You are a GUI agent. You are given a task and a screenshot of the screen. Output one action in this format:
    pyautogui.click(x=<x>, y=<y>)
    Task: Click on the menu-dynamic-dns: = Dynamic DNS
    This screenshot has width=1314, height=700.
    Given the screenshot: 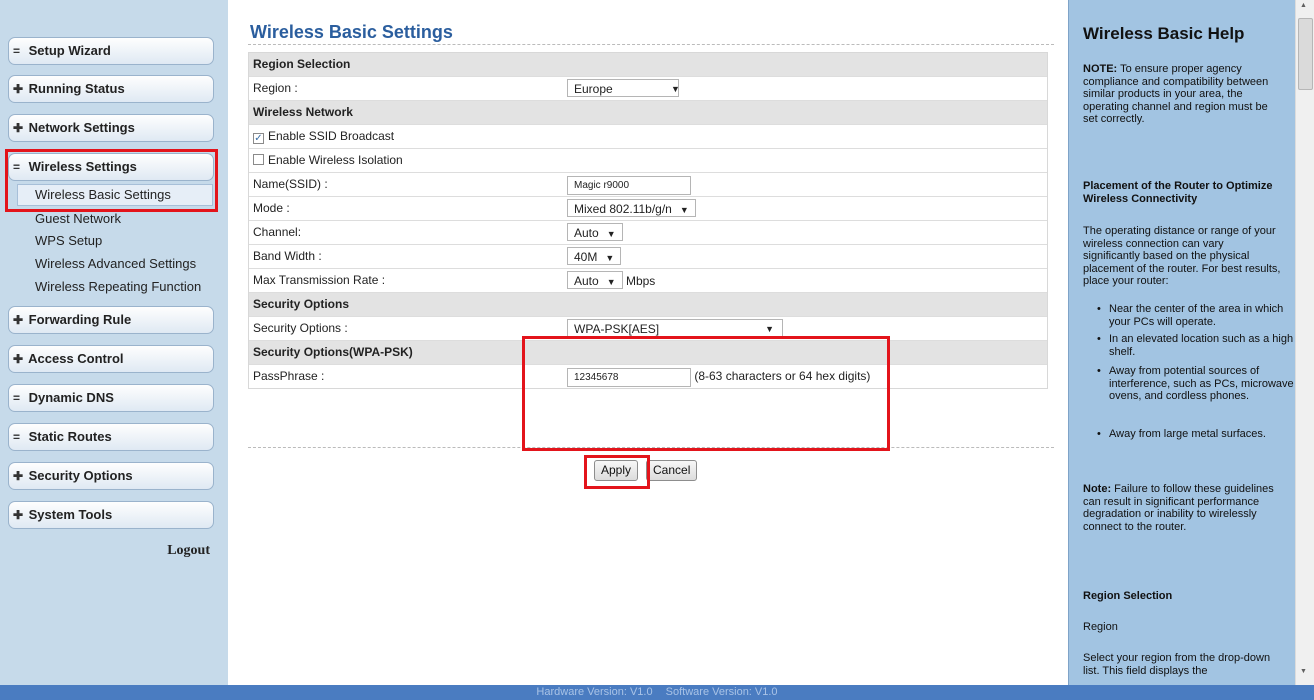 What is the action you would take?
    pyautogui.click(x=111, y=398)
    